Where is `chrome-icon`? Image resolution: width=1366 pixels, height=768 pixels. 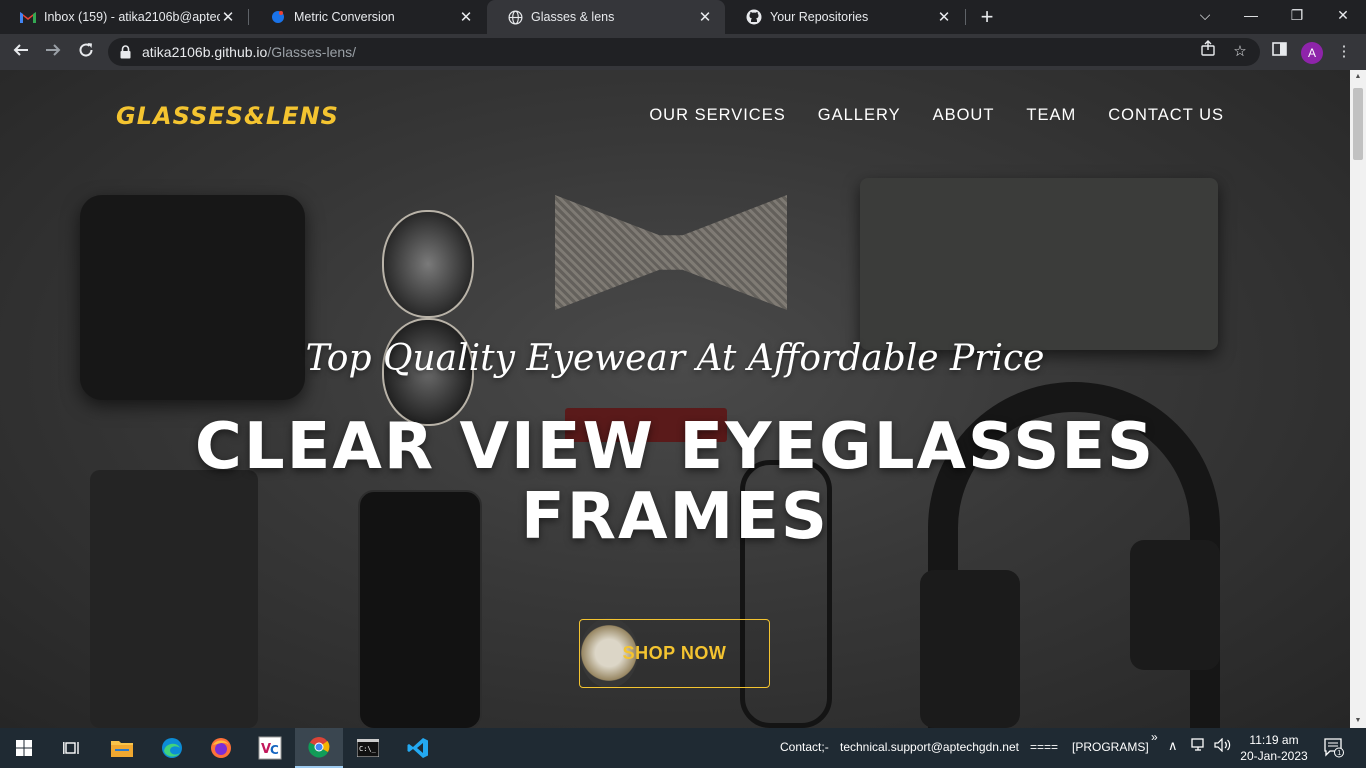 chrome-icon is located at coordinates (319, 748).